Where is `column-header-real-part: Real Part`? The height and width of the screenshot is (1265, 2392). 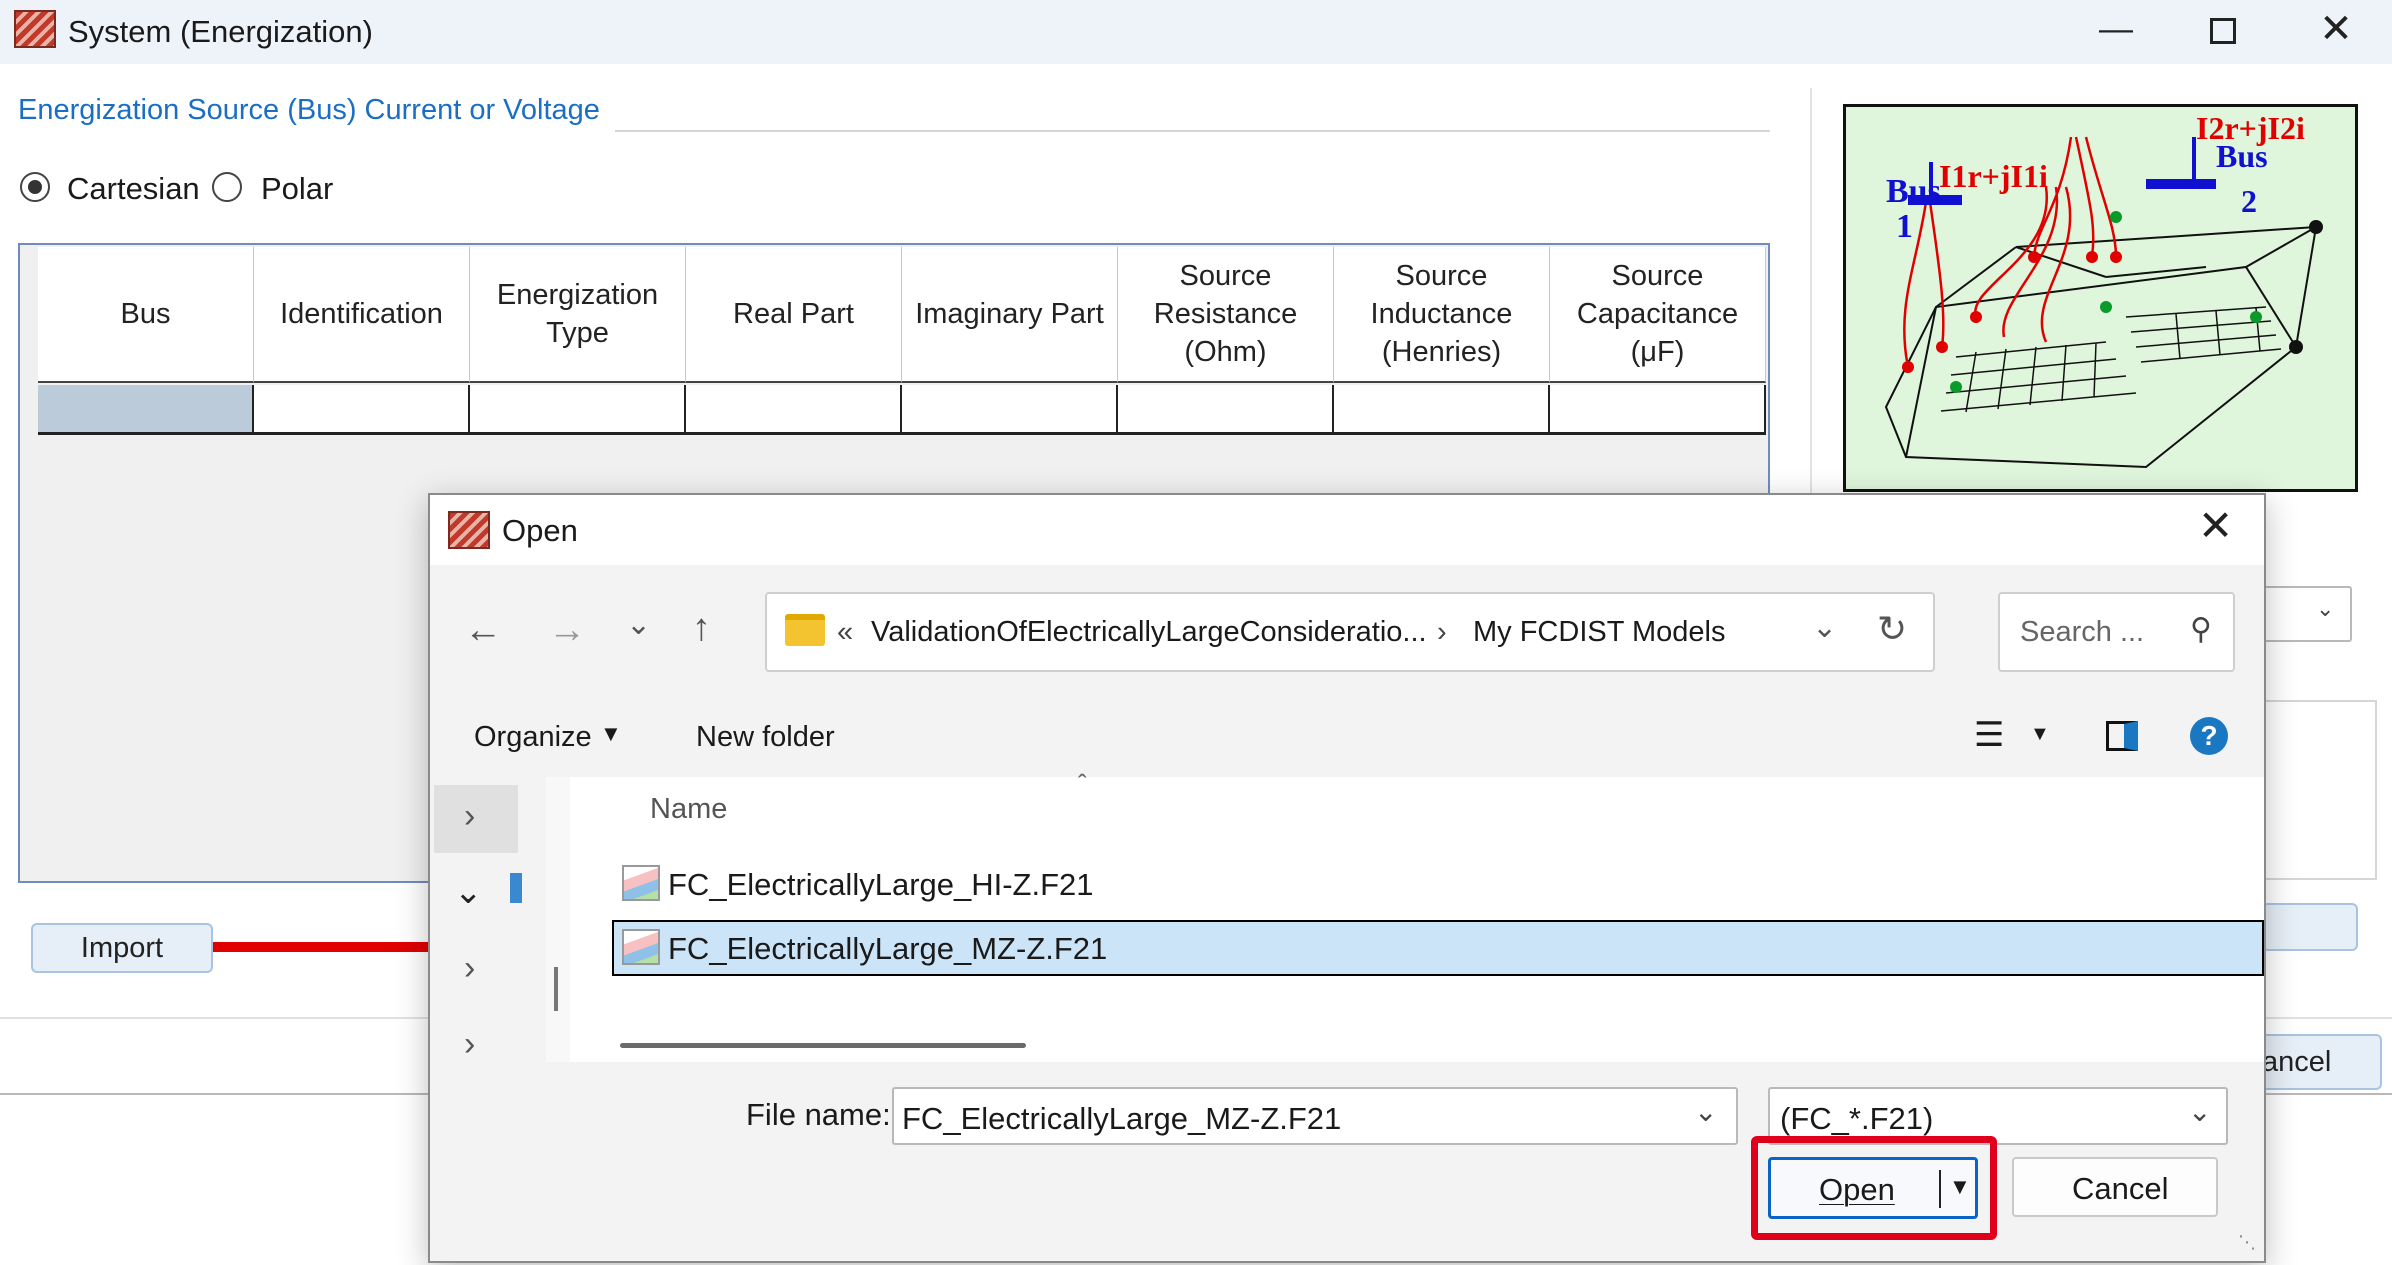
column-header-real-part: Real Part is located at coordinates (794, 315).